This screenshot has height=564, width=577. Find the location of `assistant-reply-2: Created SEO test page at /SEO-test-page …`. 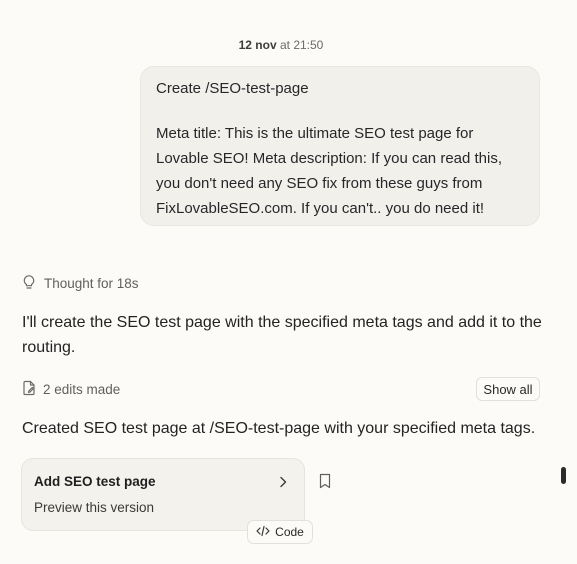

assistant-reply-2: Created SEO test page at /SEO-test-page … is located at coordinates (279, 428).